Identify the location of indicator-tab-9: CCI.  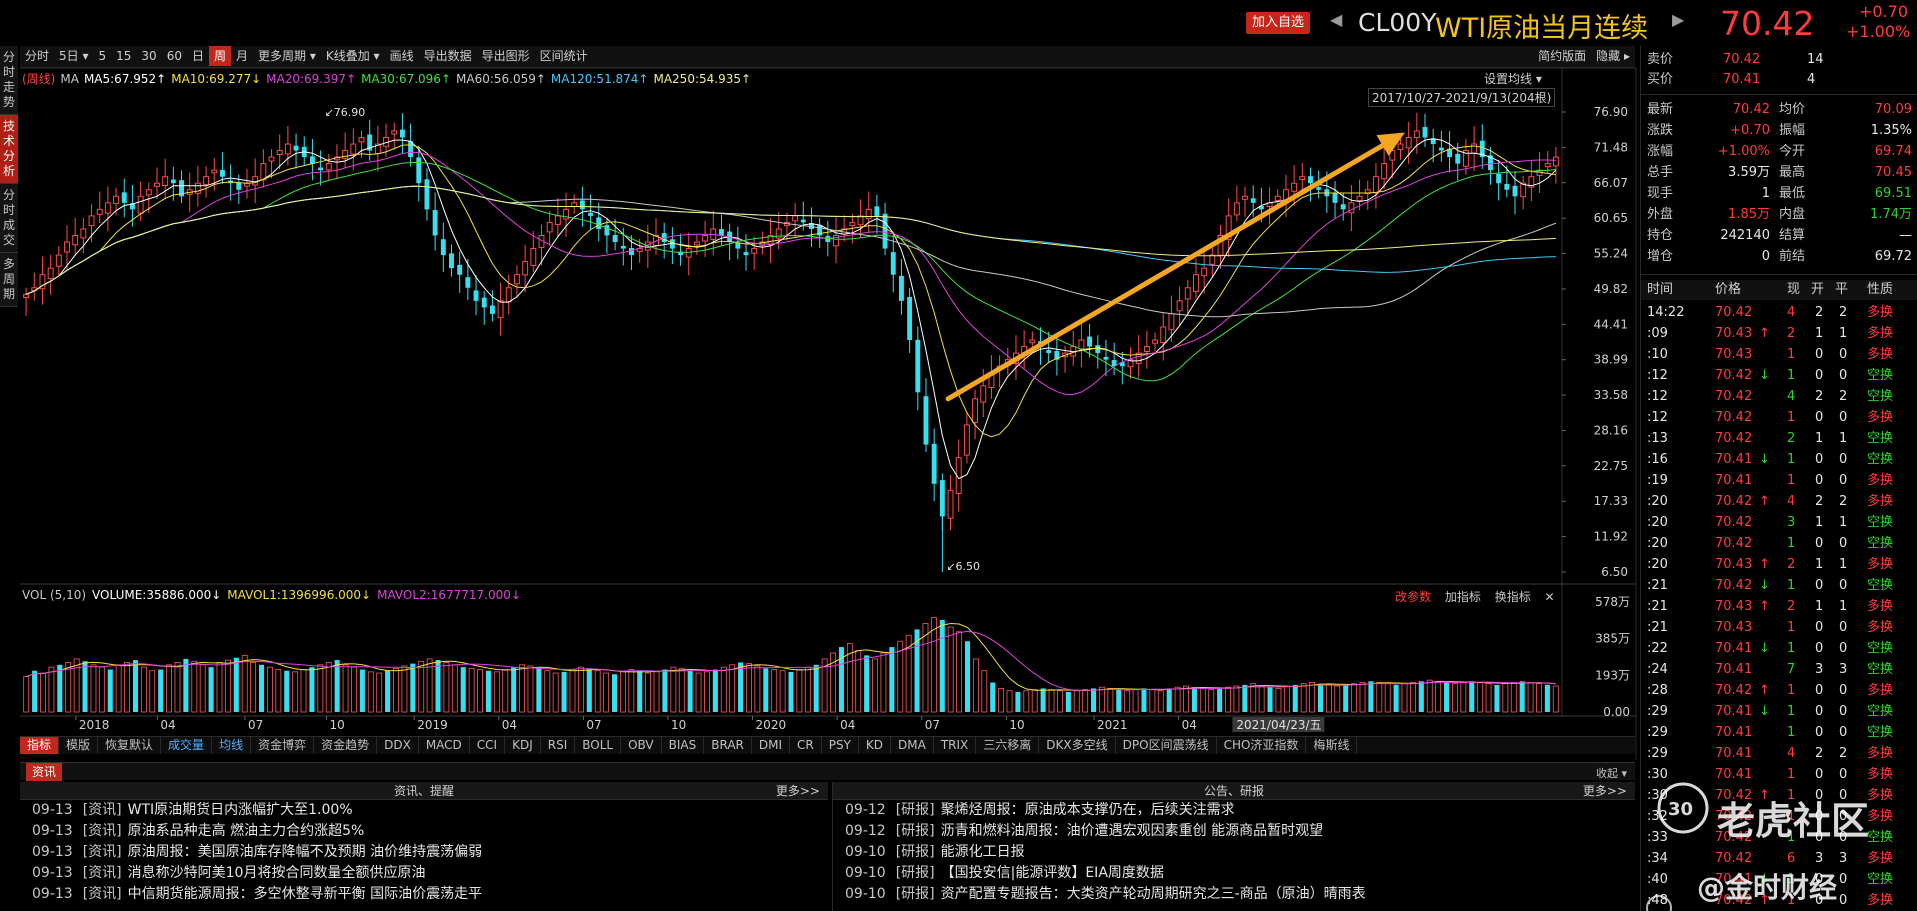
(488, 745).